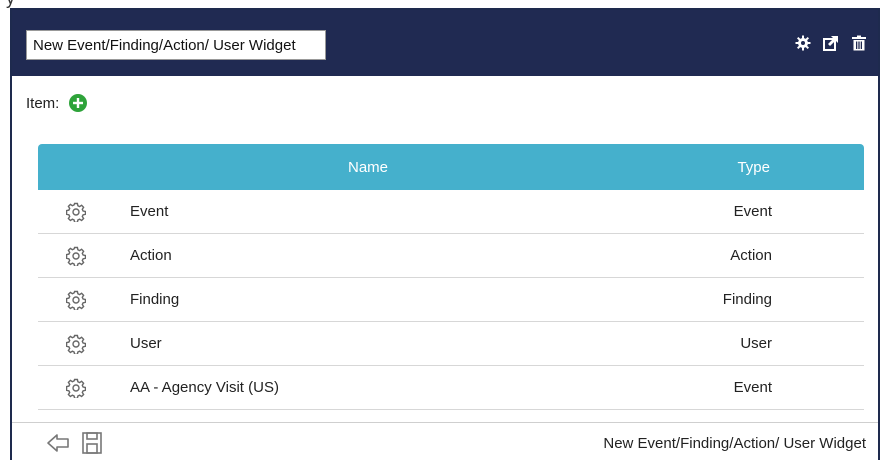  I want to click on widget-header, so click(445, 43).